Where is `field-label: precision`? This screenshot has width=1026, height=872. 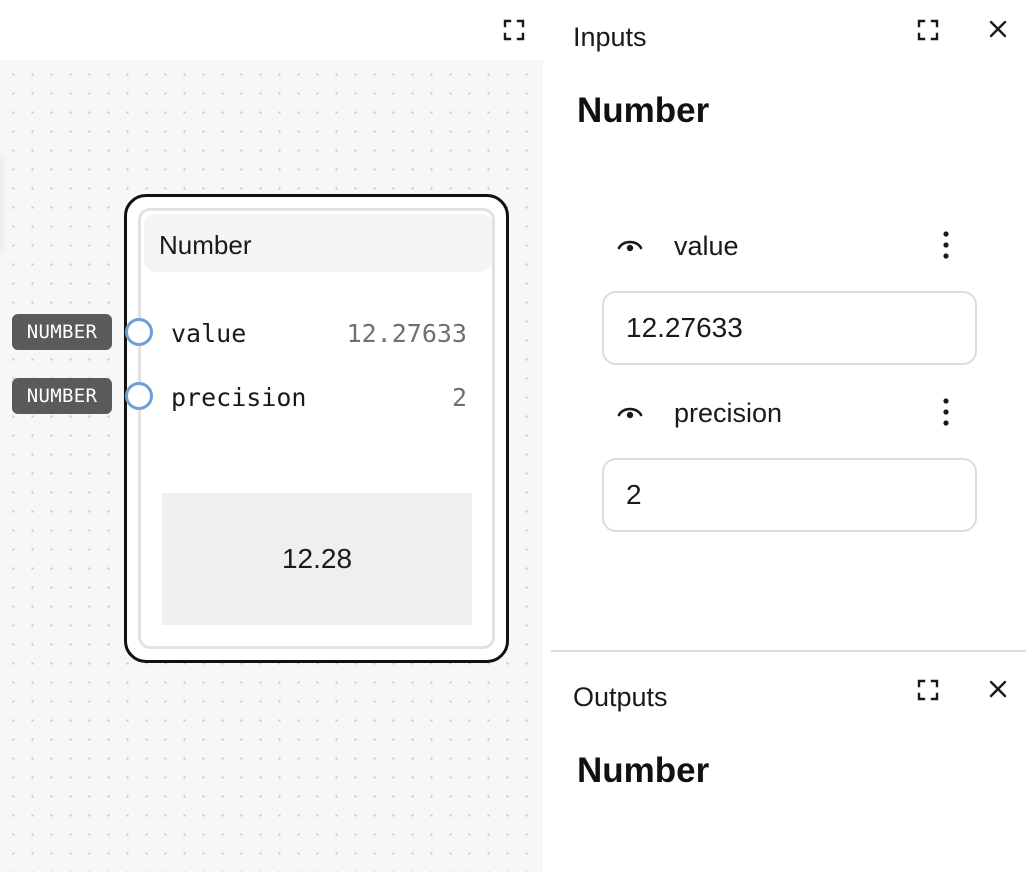 field-label: precision is located at coordinates (728, 413).